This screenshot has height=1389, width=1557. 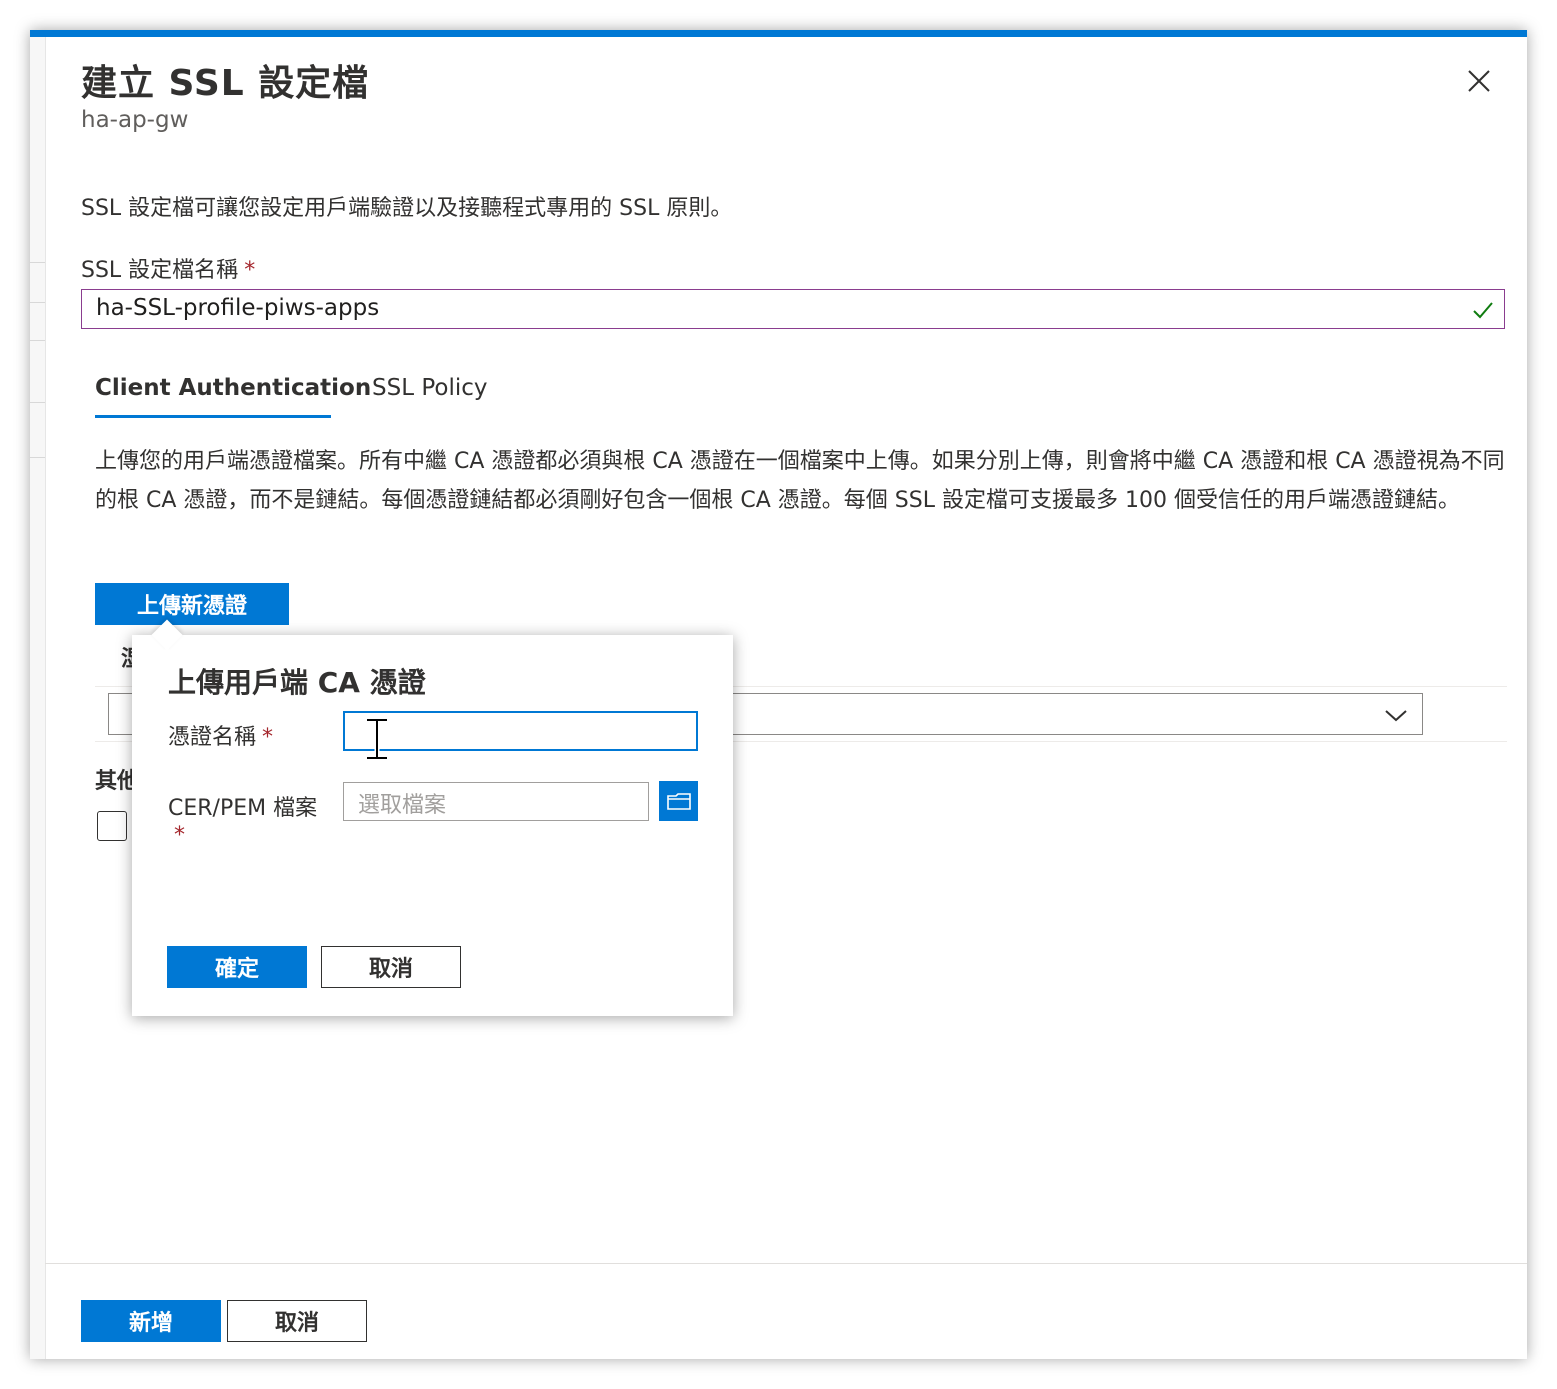 I want to click on panel-description: SSL 設定檔可讓您設定用戶端驗證以及接聽程式專用的 SSL 原則。, so click(x=407, y=208).